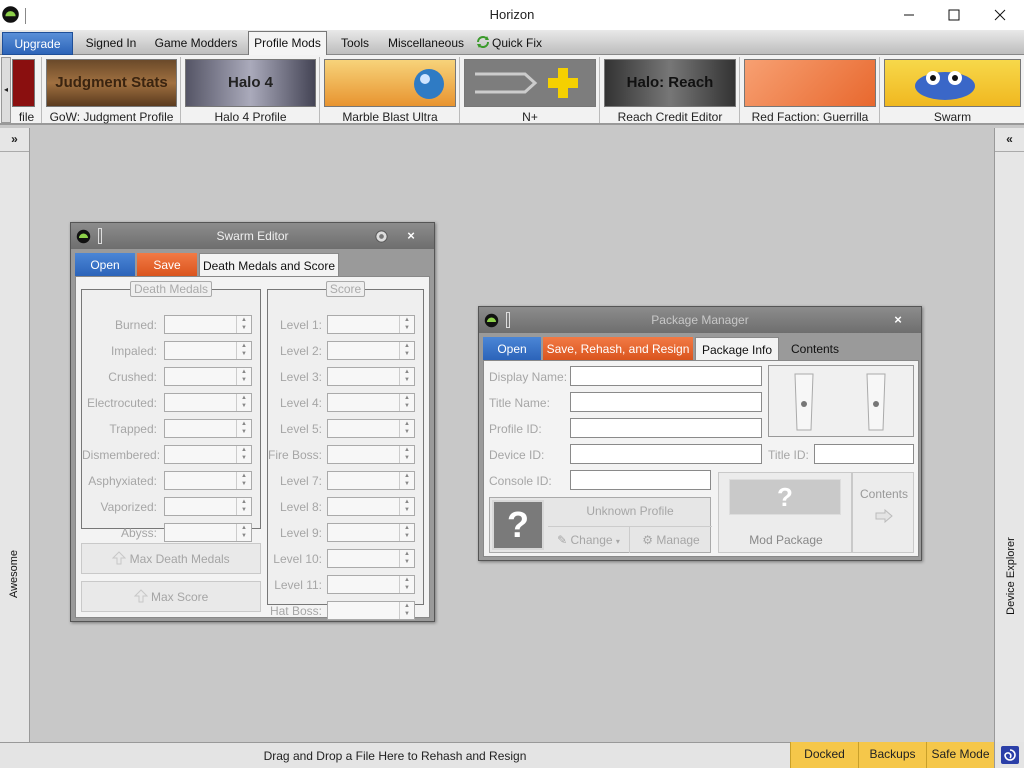 Image resolution: width=1024 pixels, height=768 pixels. What do you see at coordinates (167, 265) in the screenshot?
I see `save-button: Save` at bounding box center [167, 265].